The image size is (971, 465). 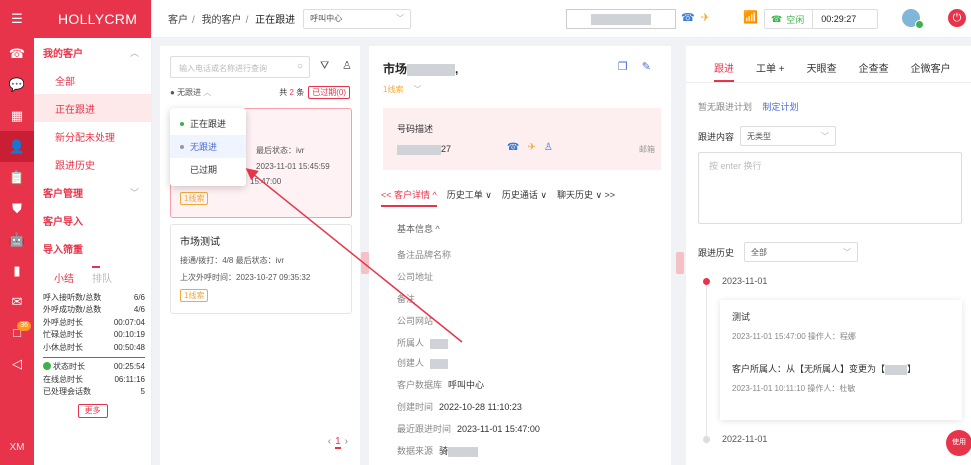 What do you see at coordinates (586, 197) in the screenshot?
I see `tab-chat-history: 聊天历史 ∨ >>` at bounding box center [586, 197].